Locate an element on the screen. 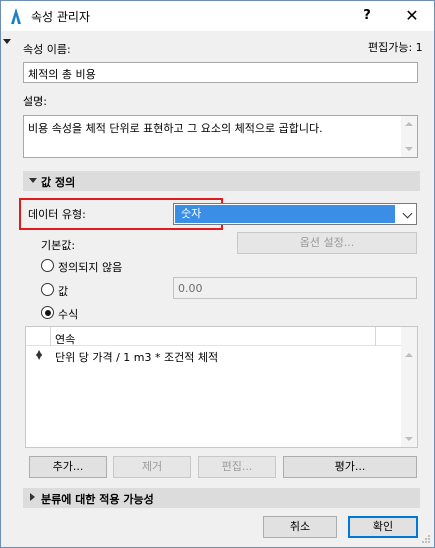  cancel-button: 취소 is located at coordinates (300, 527).